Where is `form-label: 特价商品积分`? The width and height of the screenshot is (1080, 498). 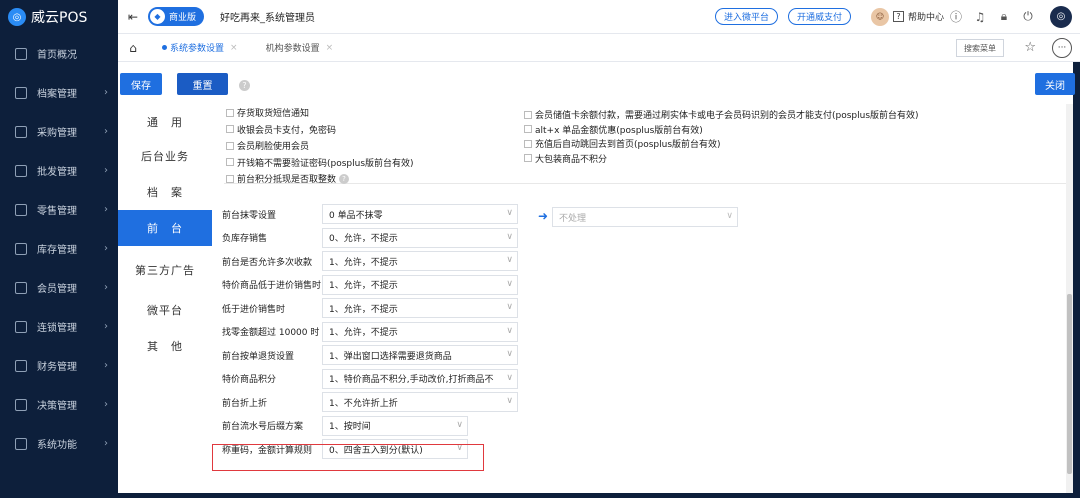
form-label: 特价商品积分 is located at coordinates (249, 380).